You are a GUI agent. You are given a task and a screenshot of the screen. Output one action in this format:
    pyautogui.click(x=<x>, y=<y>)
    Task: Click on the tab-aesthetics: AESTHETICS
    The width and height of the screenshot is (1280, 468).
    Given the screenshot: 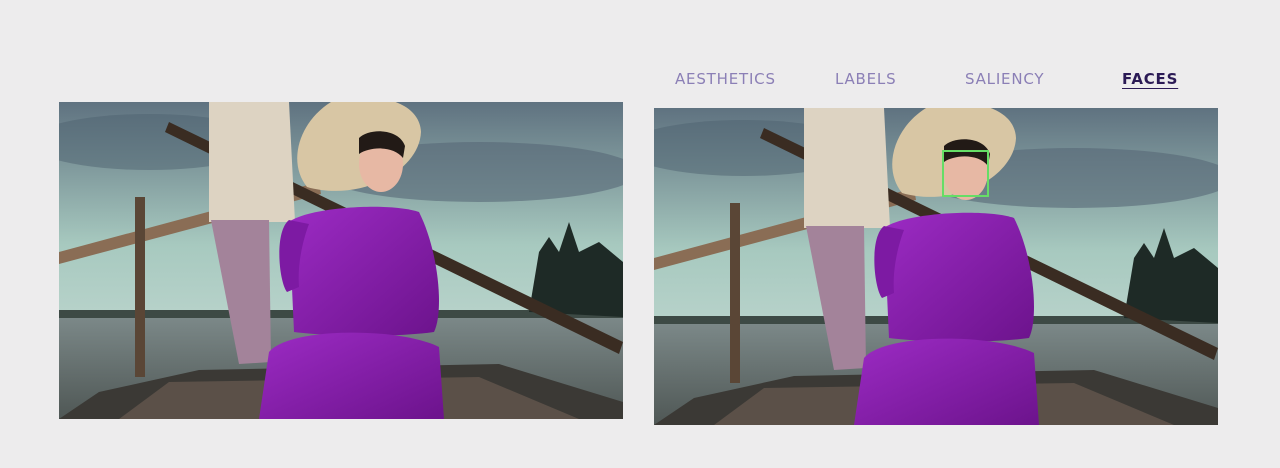 What is the action you would take?
    pyautogui.click(x=725, y=79)
    